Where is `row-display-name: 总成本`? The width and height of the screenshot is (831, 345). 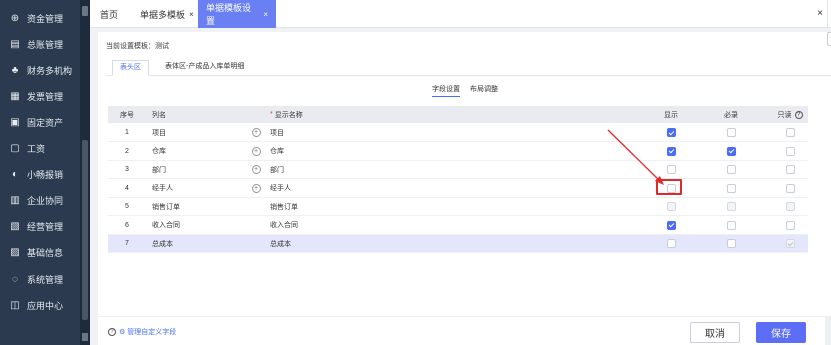
row-display-name: 总成本 is located at coordinates (345, 243).